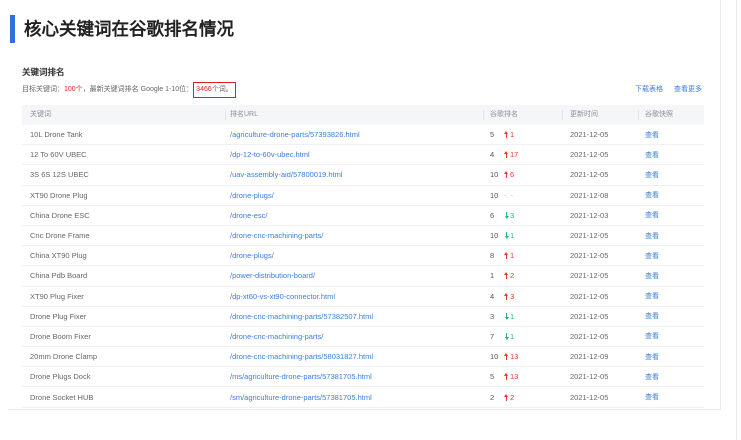  I want to click on rank-change: 17, so click(511, 154).